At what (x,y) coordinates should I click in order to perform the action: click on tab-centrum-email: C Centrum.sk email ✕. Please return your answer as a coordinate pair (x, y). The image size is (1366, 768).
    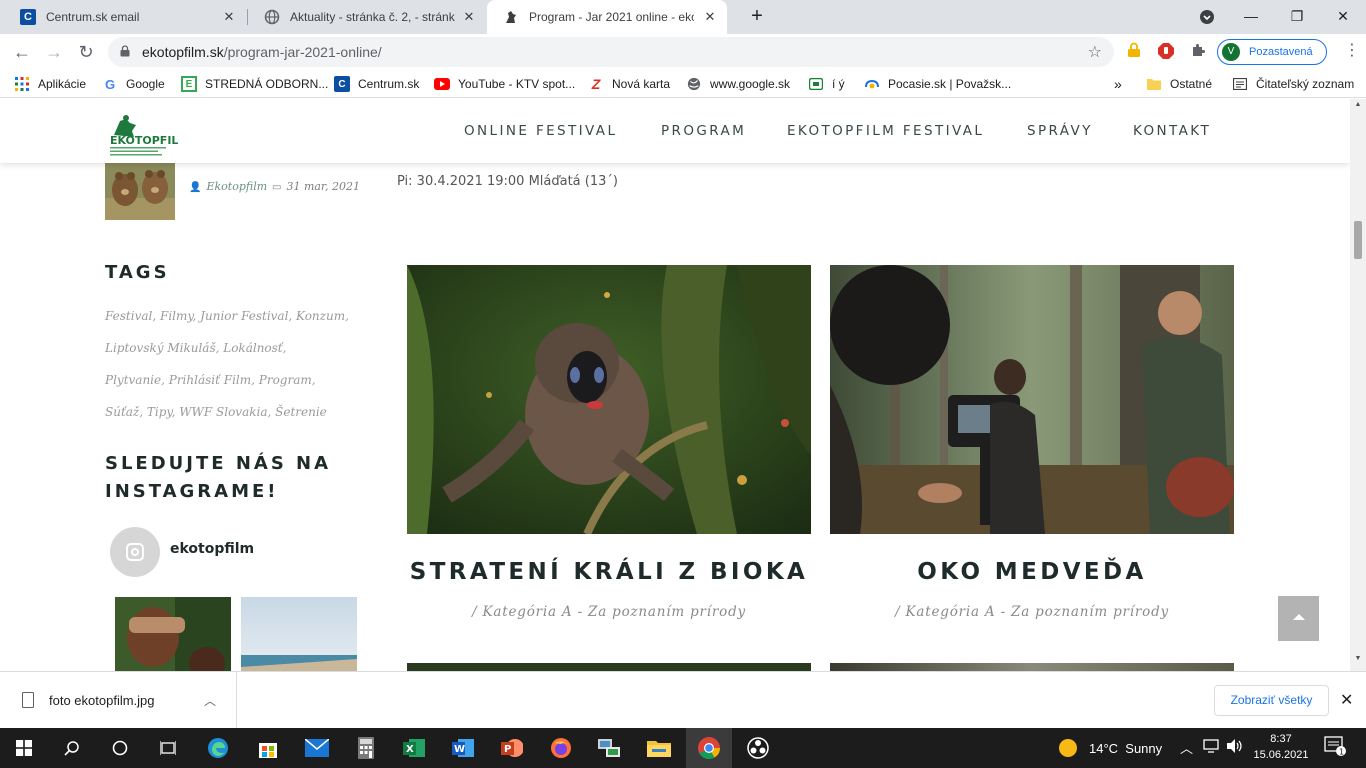
    Looking at the image, I should click on (125, 17).